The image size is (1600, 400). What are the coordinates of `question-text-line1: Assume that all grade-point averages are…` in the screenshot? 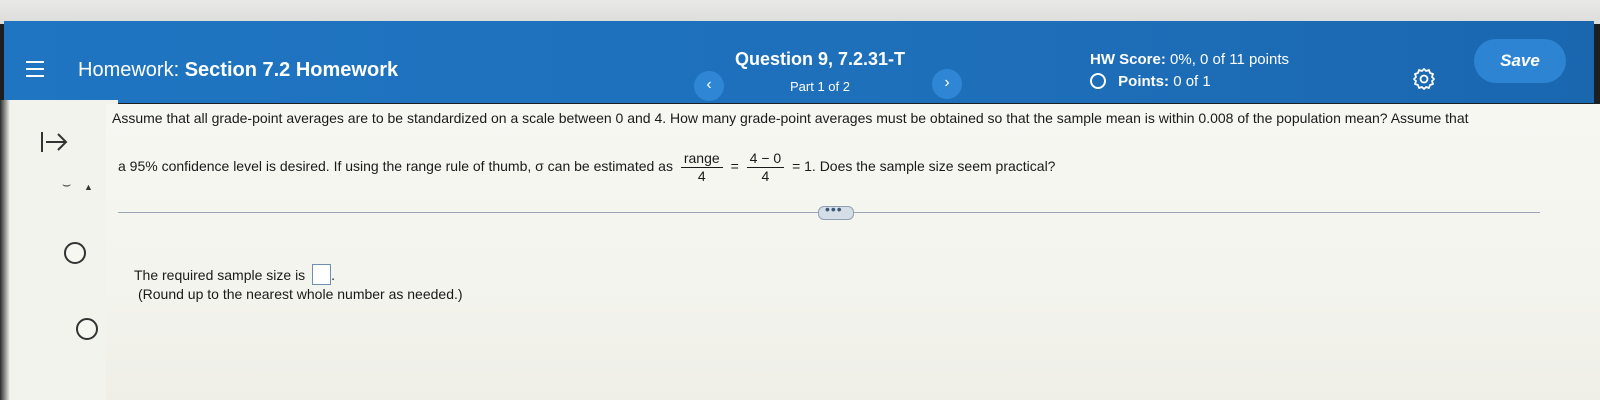 It's located at (790, 118).